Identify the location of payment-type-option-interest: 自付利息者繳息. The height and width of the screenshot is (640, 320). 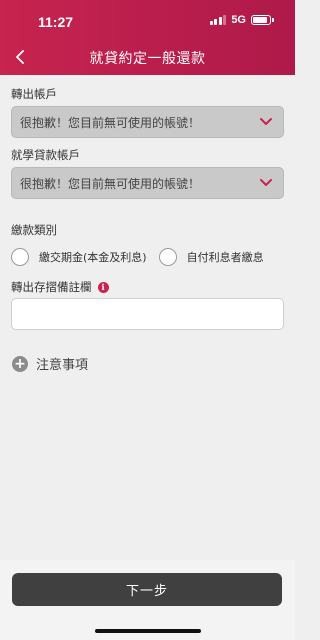
(225, 257).